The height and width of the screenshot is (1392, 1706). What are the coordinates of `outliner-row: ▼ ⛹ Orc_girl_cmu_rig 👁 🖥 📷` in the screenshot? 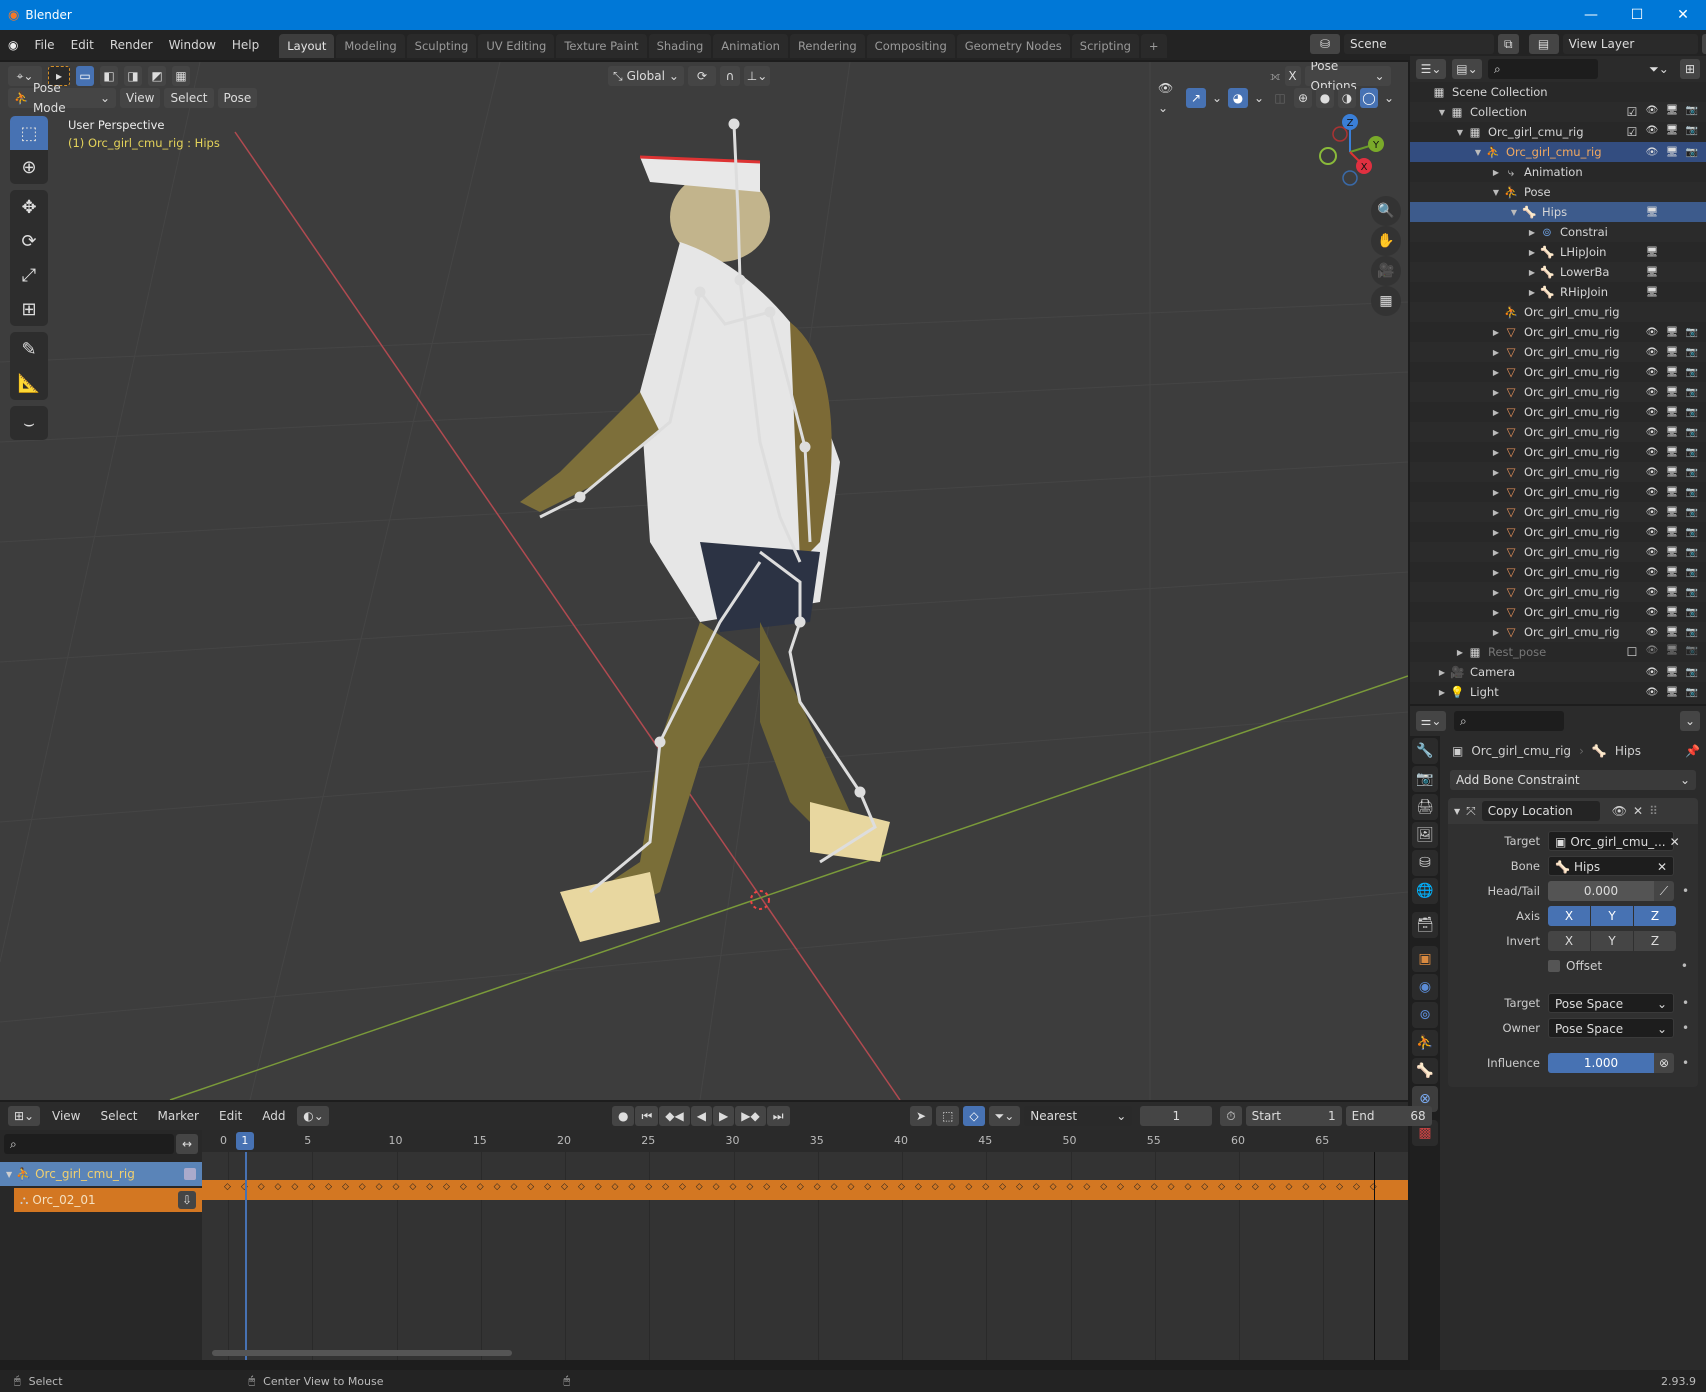 It's located at (1558, 152).